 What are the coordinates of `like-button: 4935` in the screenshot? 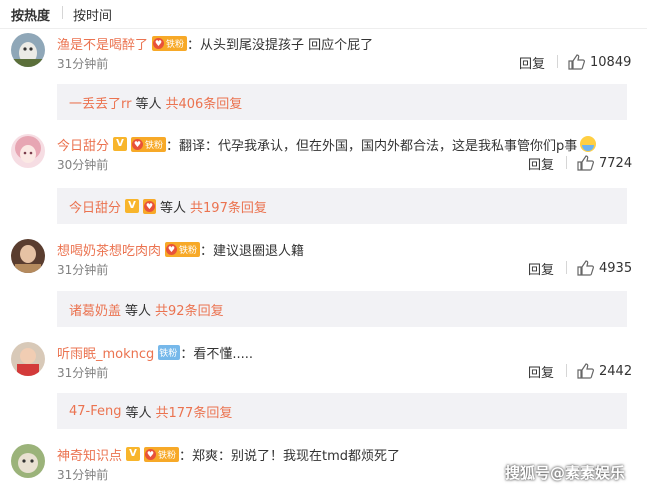 It's located at (604, 268).